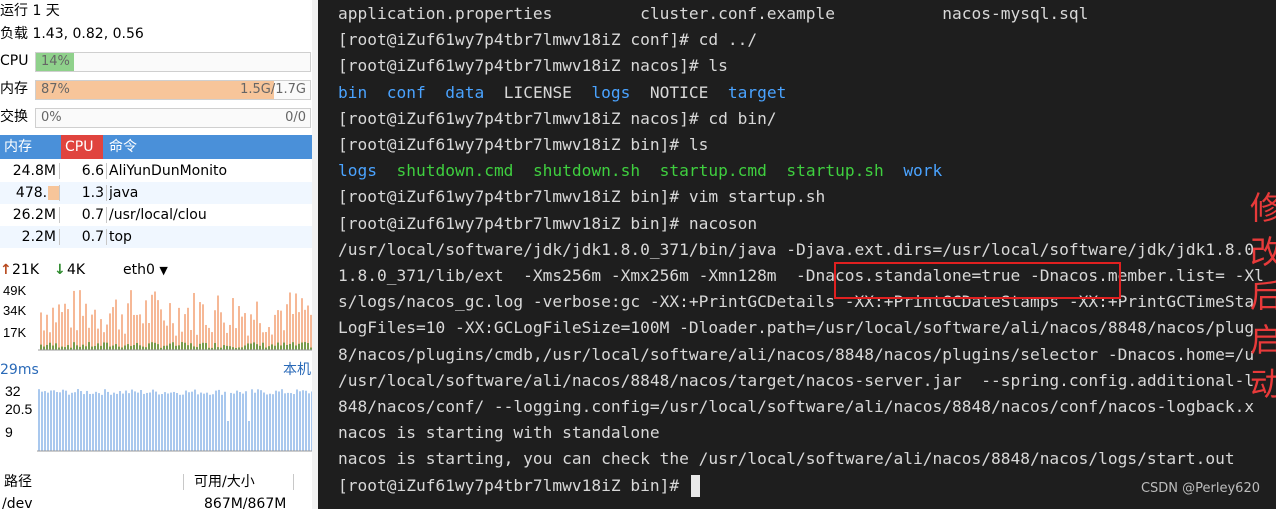  Describe the element at coordinates (562, 93) in the screenshot. I see `terminal-line: bin conf data LICENSE logs NOTICE target` at that location.